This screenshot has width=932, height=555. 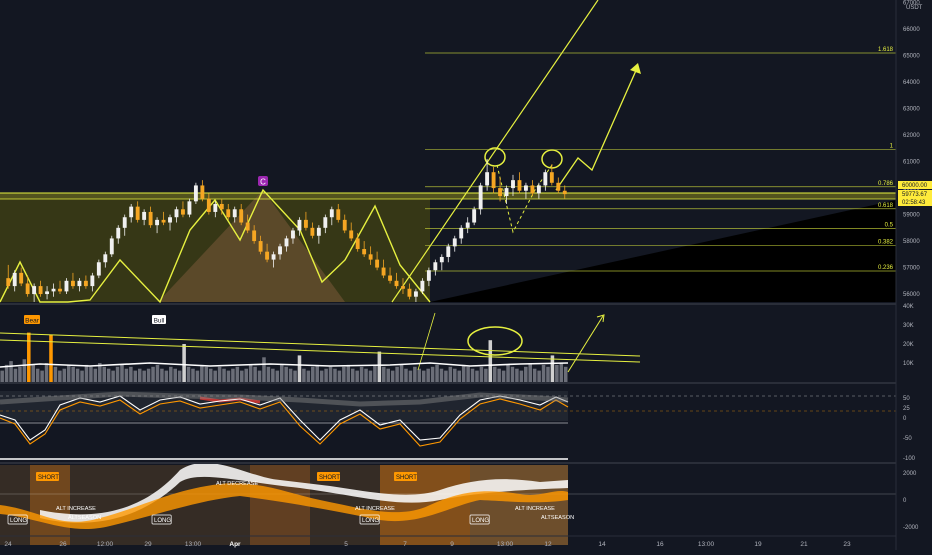 What do you see at coordinates (911, 528) in the screenshot?
I see `signal-tick-label: -2000` at bounding box center [911, 528].